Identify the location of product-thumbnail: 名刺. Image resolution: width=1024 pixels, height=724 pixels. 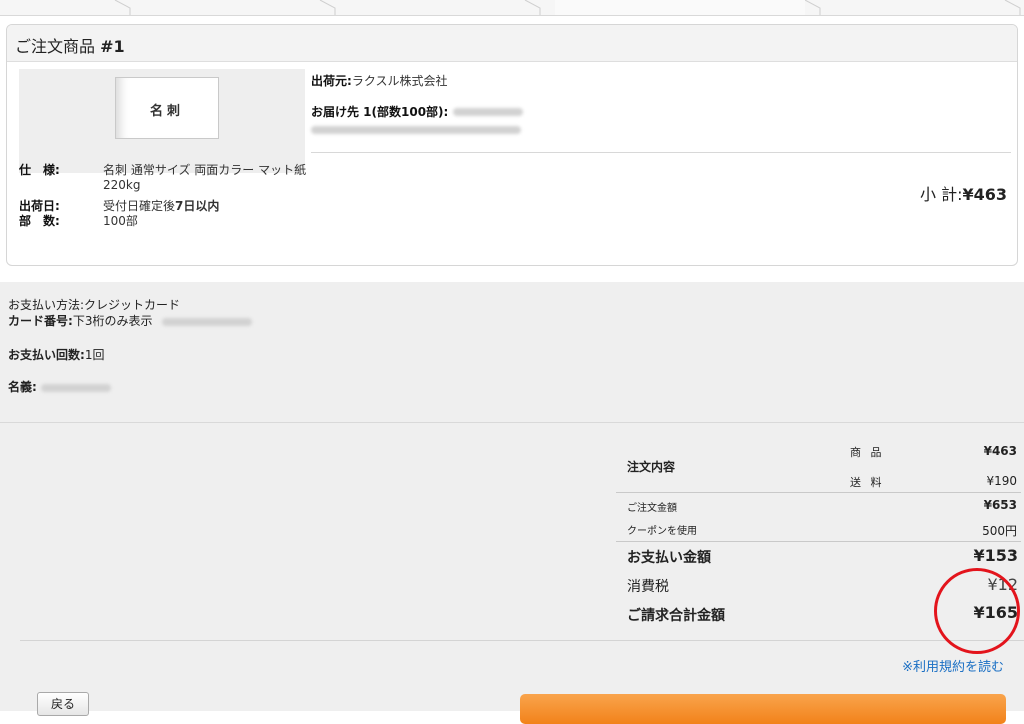
(167, 108).